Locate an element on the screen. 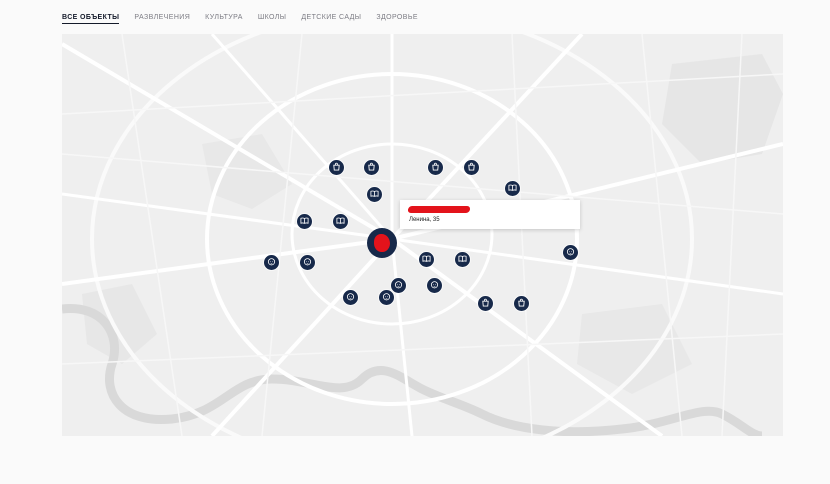  selected-location-marker is located at coordinates (382, 243).